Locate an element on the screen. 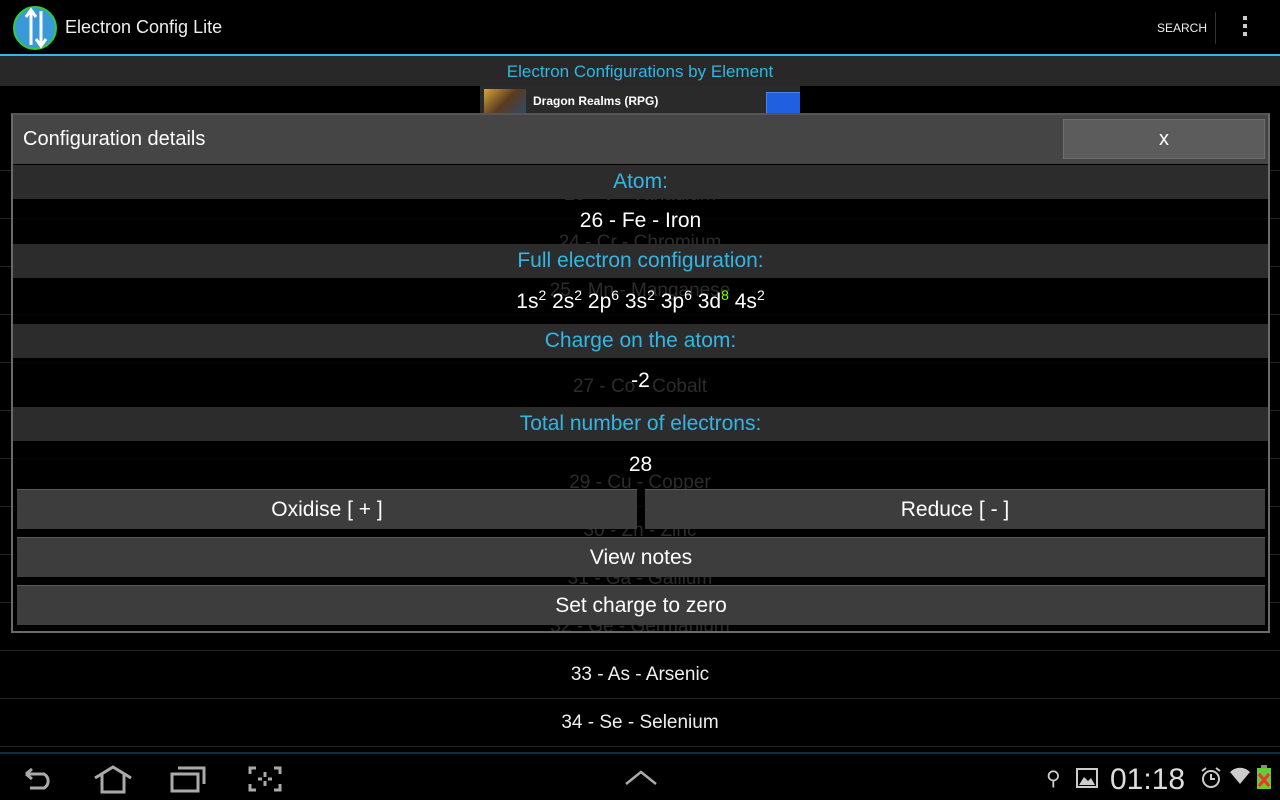 The width and height of the screenshot is (1280, 800). usb-icon: ⚲ is located at coordinates (1053, 779).